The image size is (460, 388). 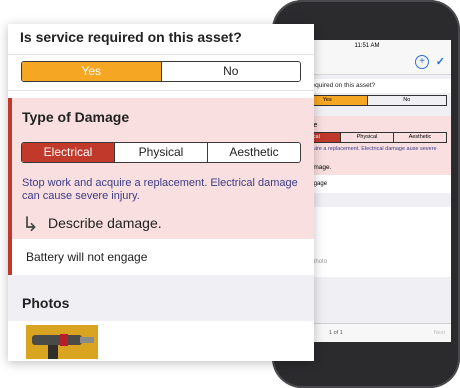 What do you see at coordinates (53, 352) in the screenshot?
I see `drill-grip-shape` at bounding box center [53, 352].